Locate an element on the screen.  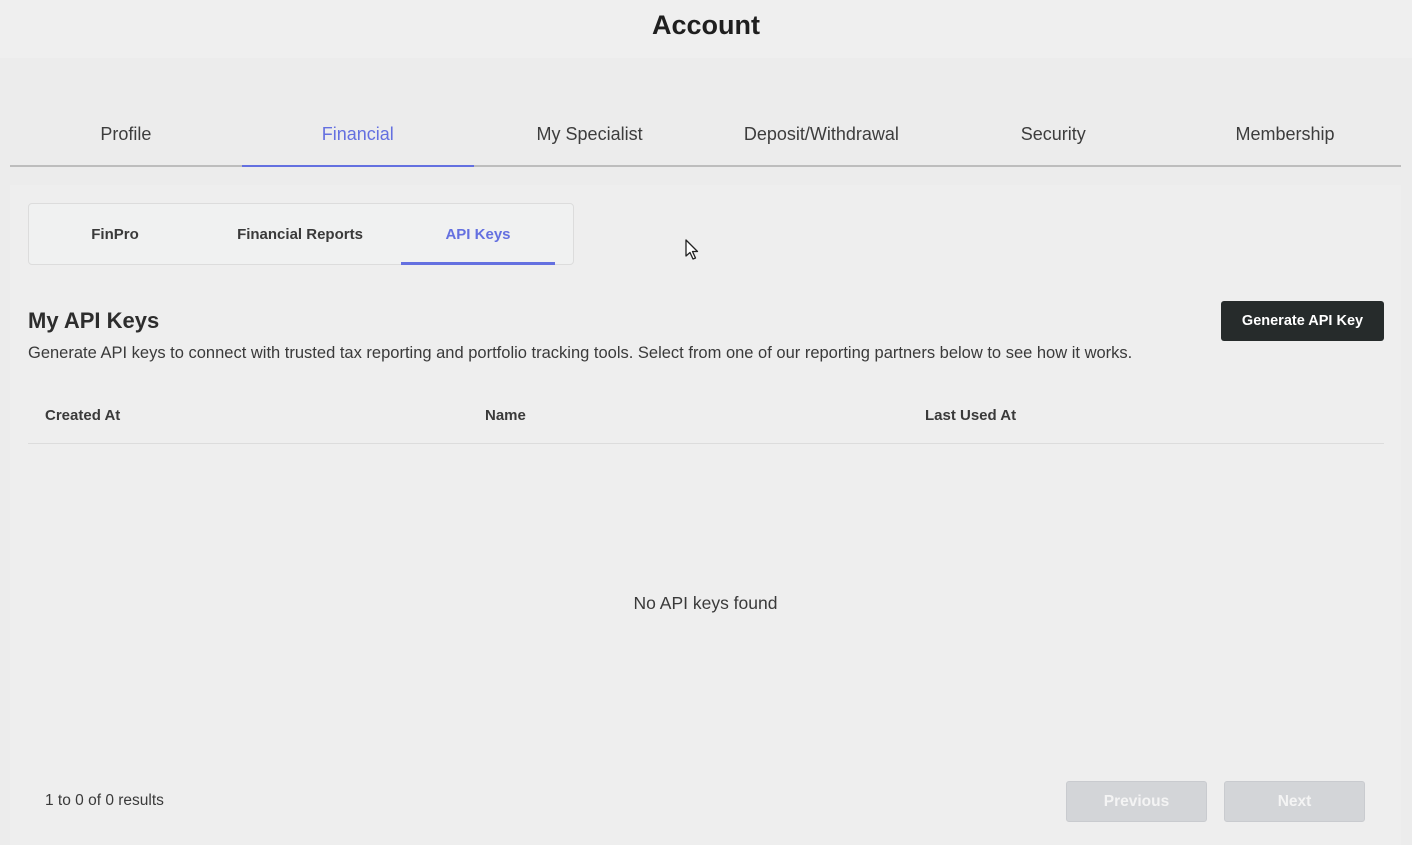
tab-my-specialist: My Specialist is located at coordinates (590, 134).